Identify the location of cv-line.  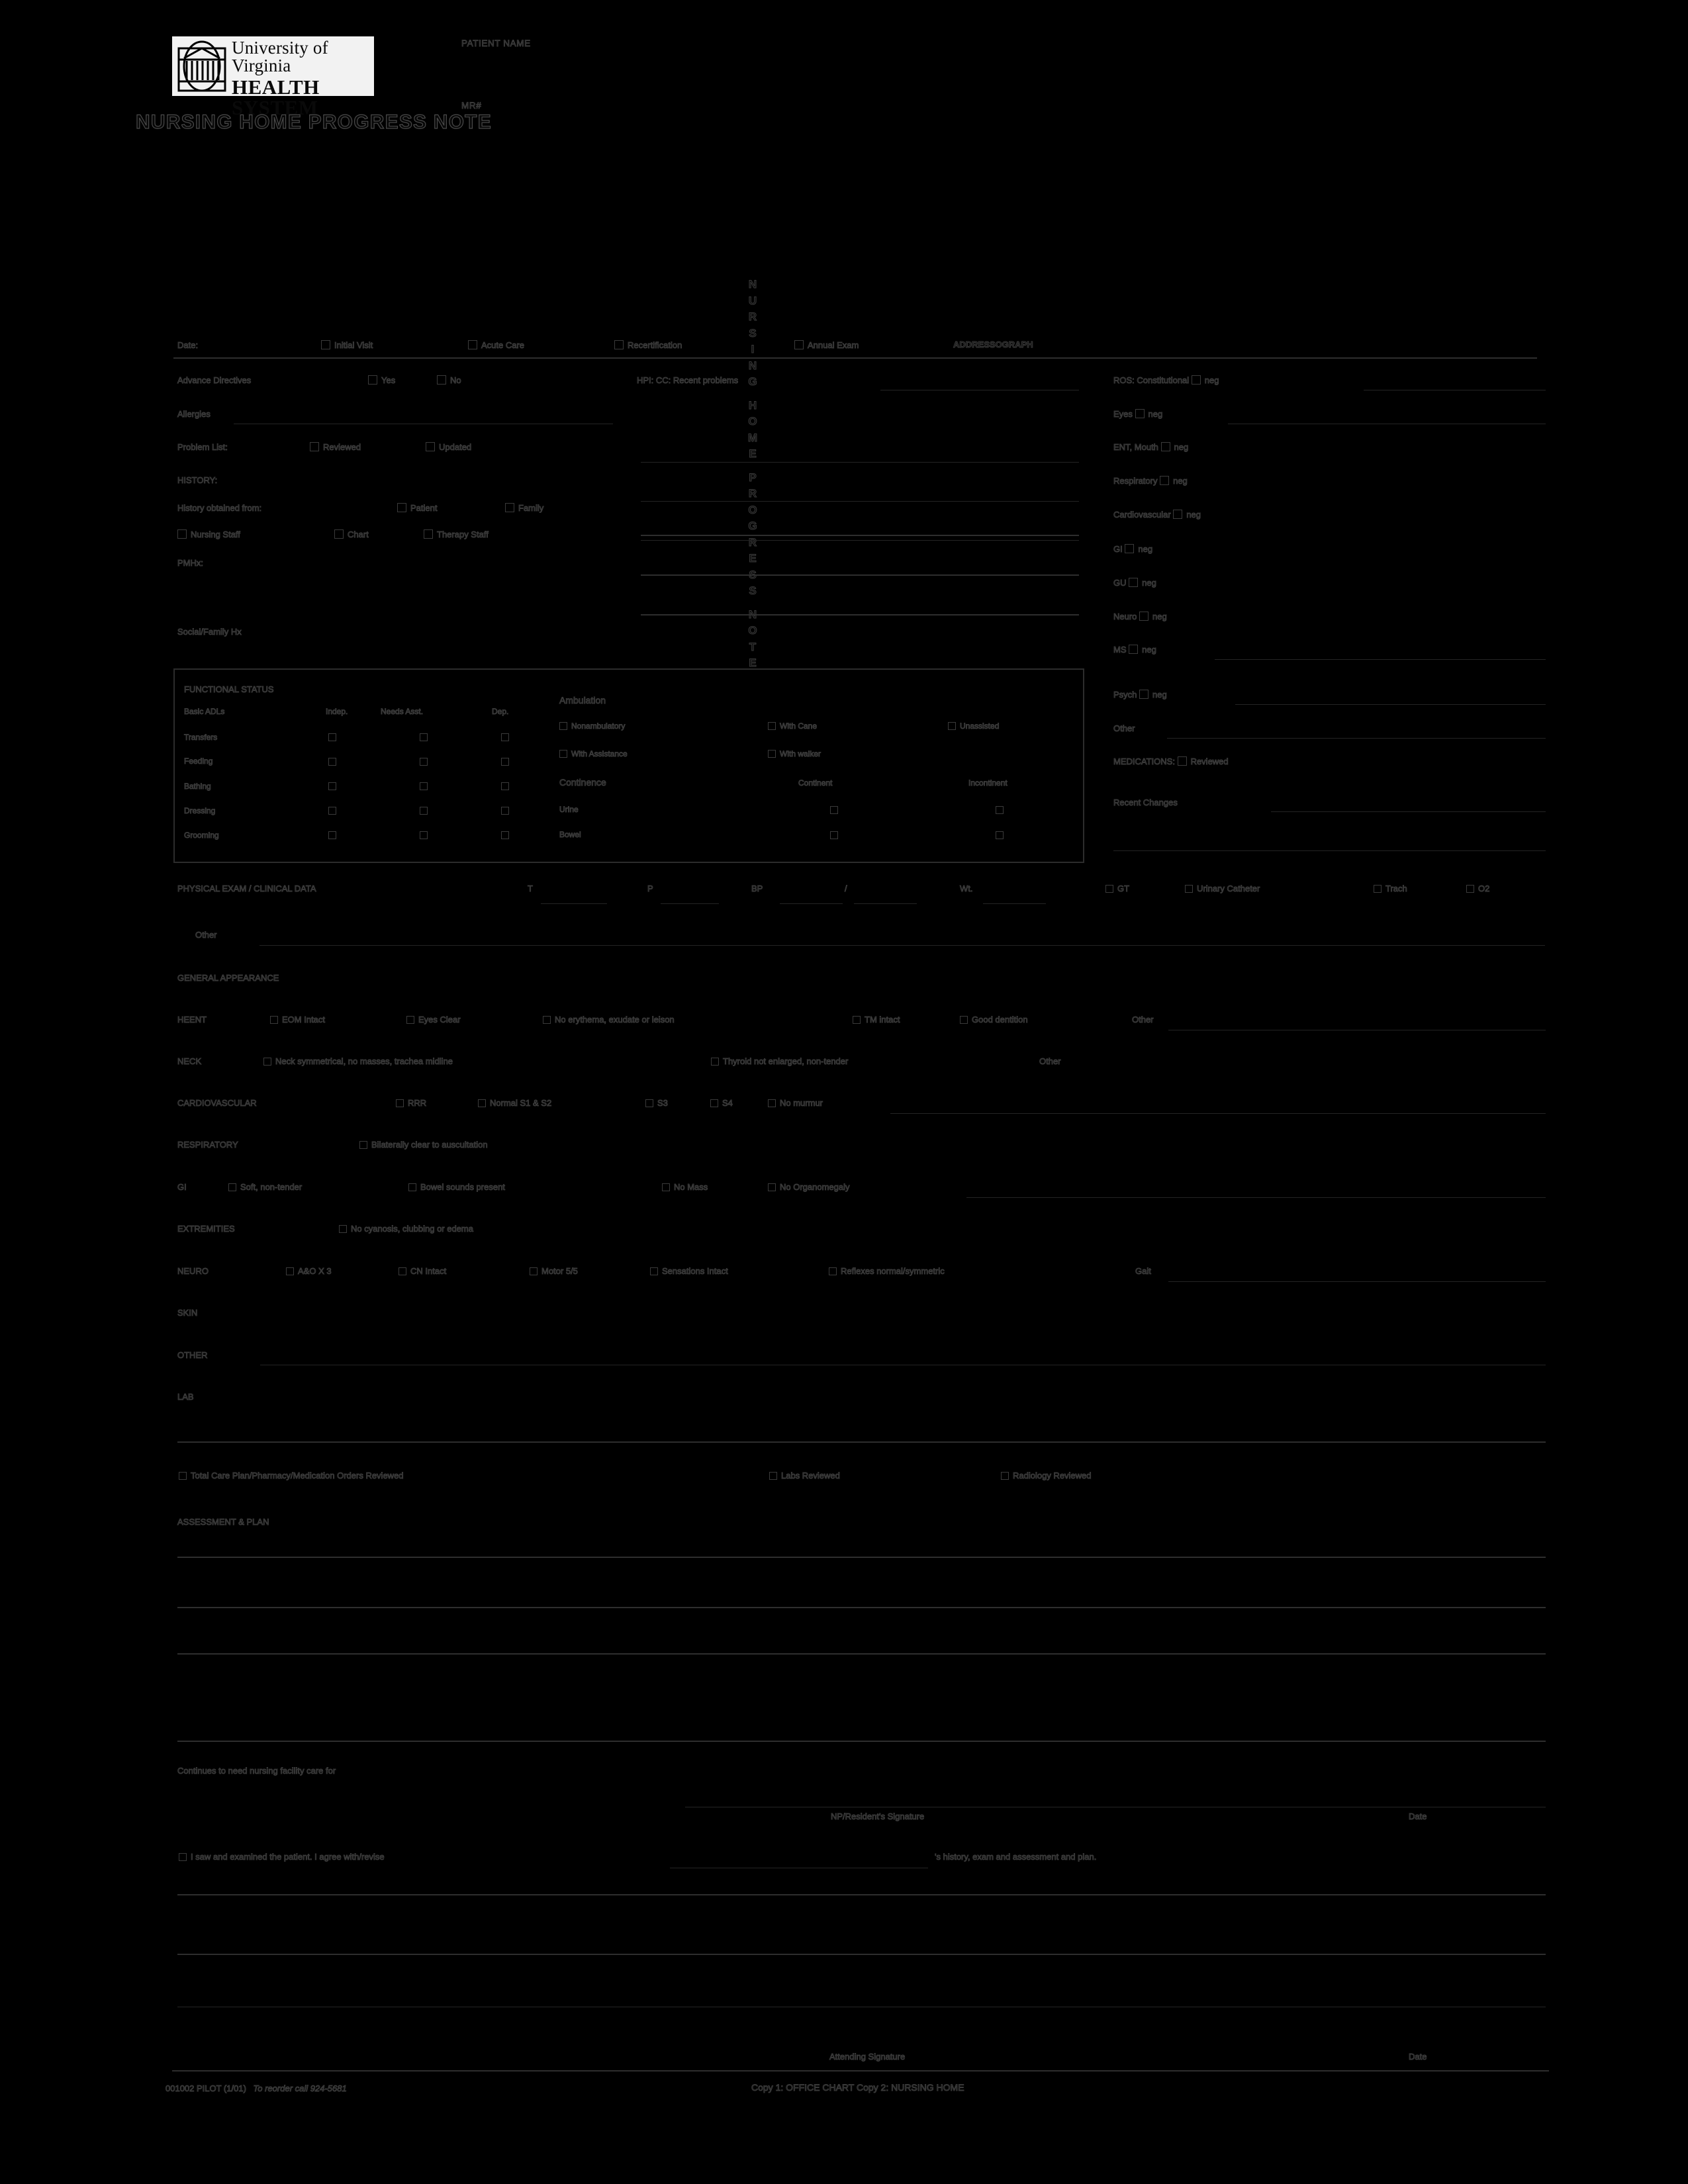
(1218, 1113).